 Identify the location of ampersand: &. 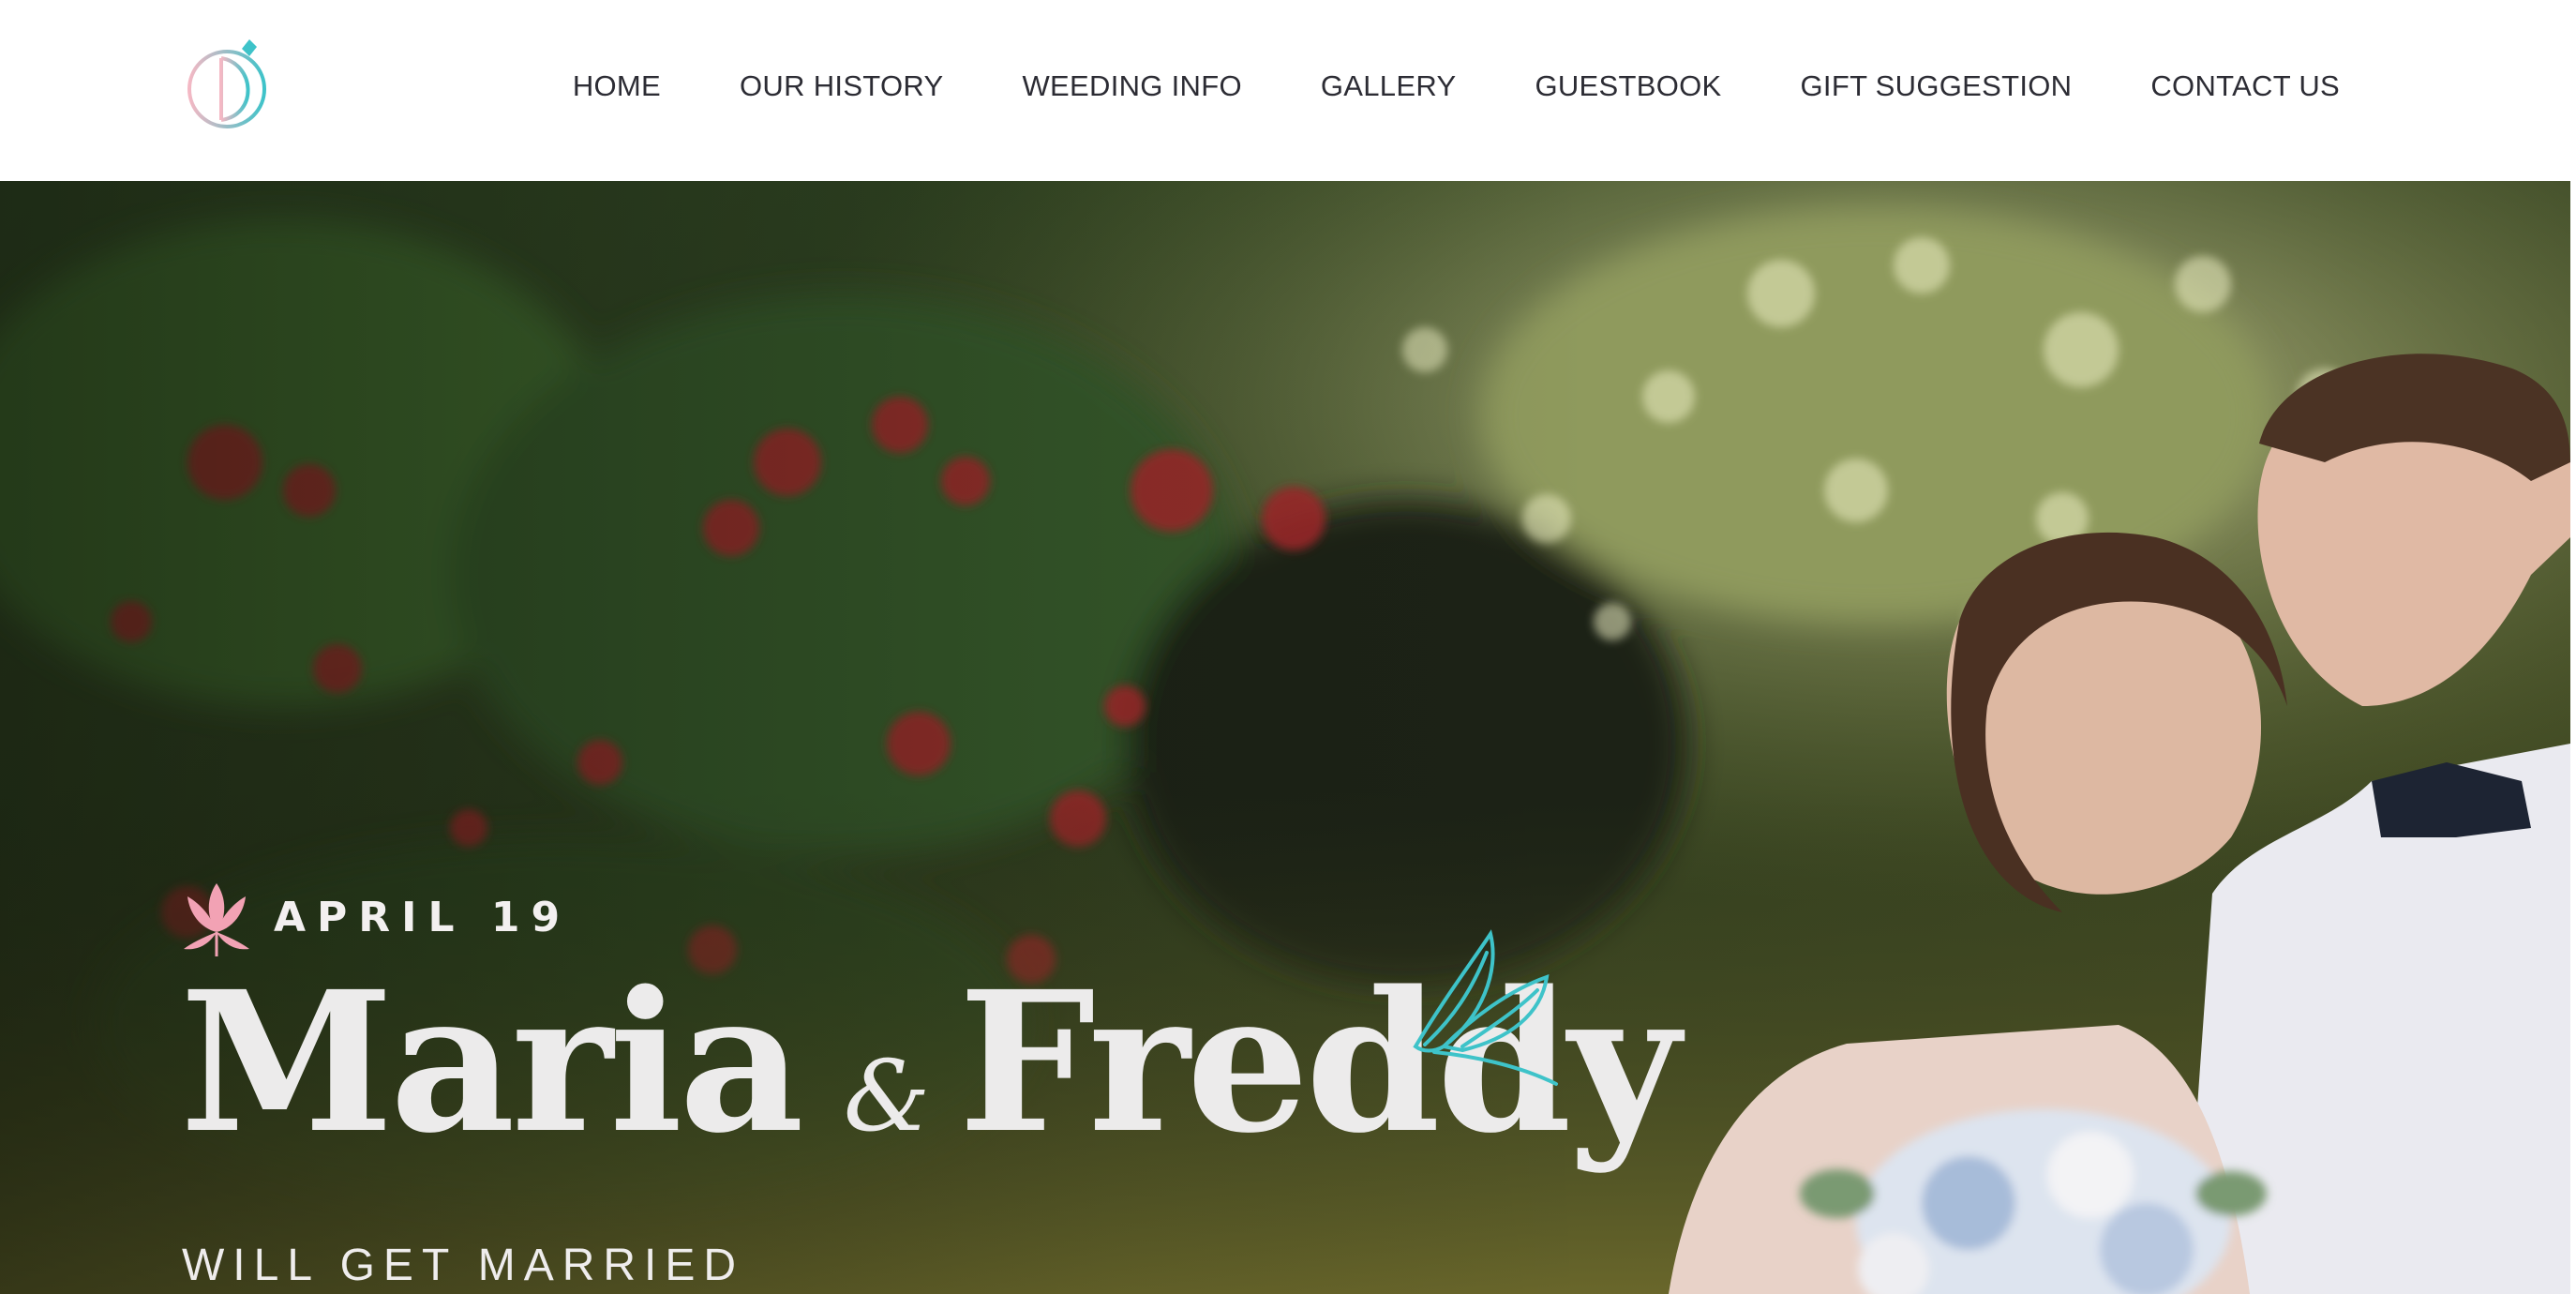
(887, 1096).